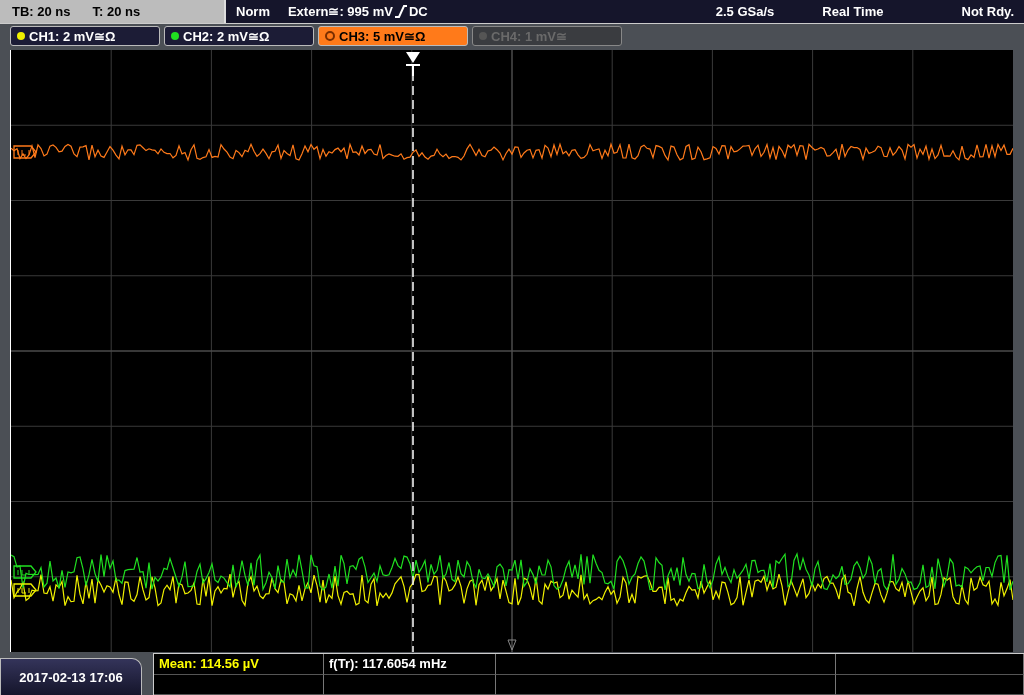 This screenshot has height=695, width=1024. I want to click on rising-edge-icon, so click(400, 11).